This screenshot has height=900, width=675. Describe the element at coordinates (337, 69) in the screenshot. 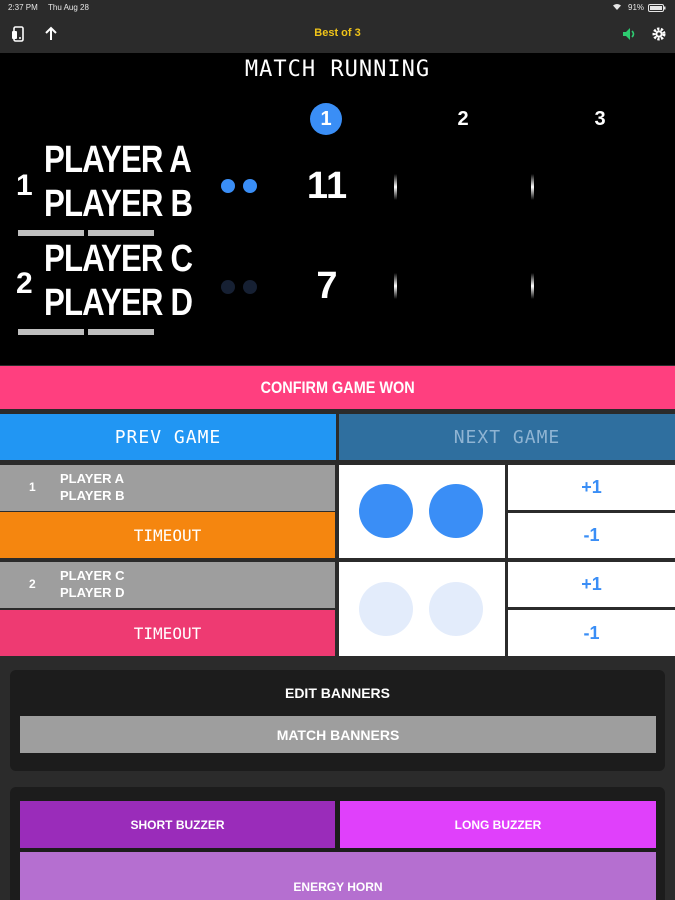

I see `scoreboard-title: MATCH RUNNING` at that location.